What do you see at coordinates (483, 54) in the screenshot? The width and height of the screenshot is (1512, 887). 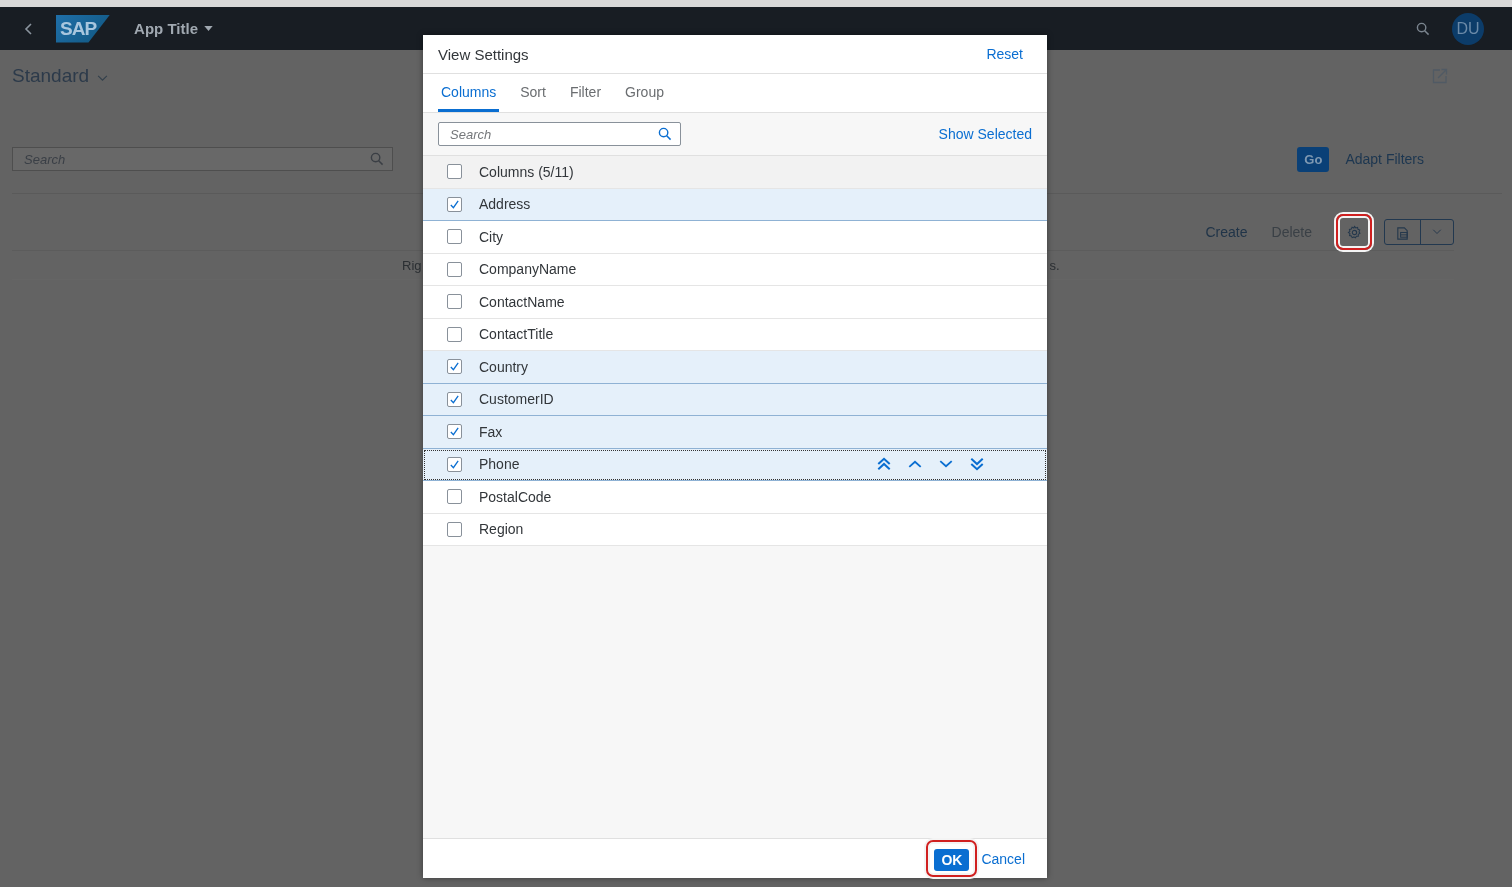 I see `dialog-title: View Settings` at bounding box center [483, 54].